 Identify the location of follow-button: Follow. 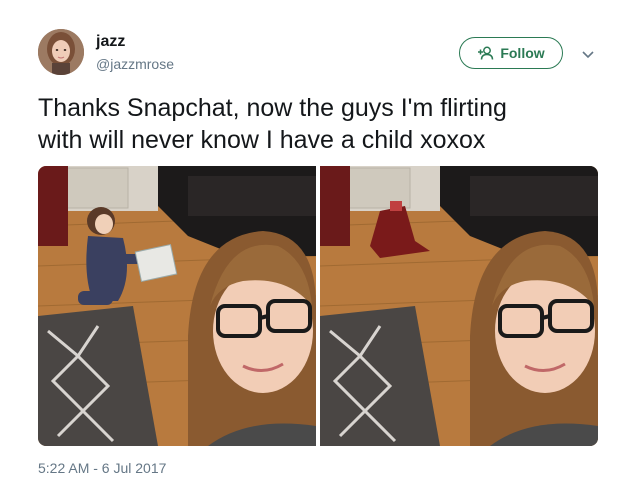
(511, 53).